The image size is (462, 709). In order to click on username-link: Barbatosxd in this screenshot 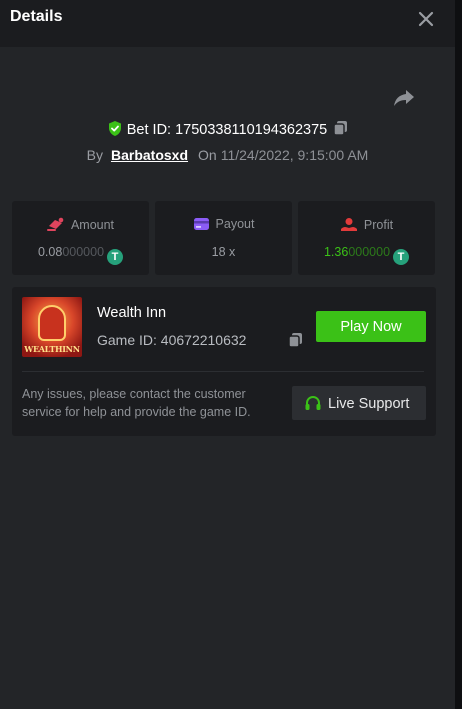, I will do `click(149, 155)`.